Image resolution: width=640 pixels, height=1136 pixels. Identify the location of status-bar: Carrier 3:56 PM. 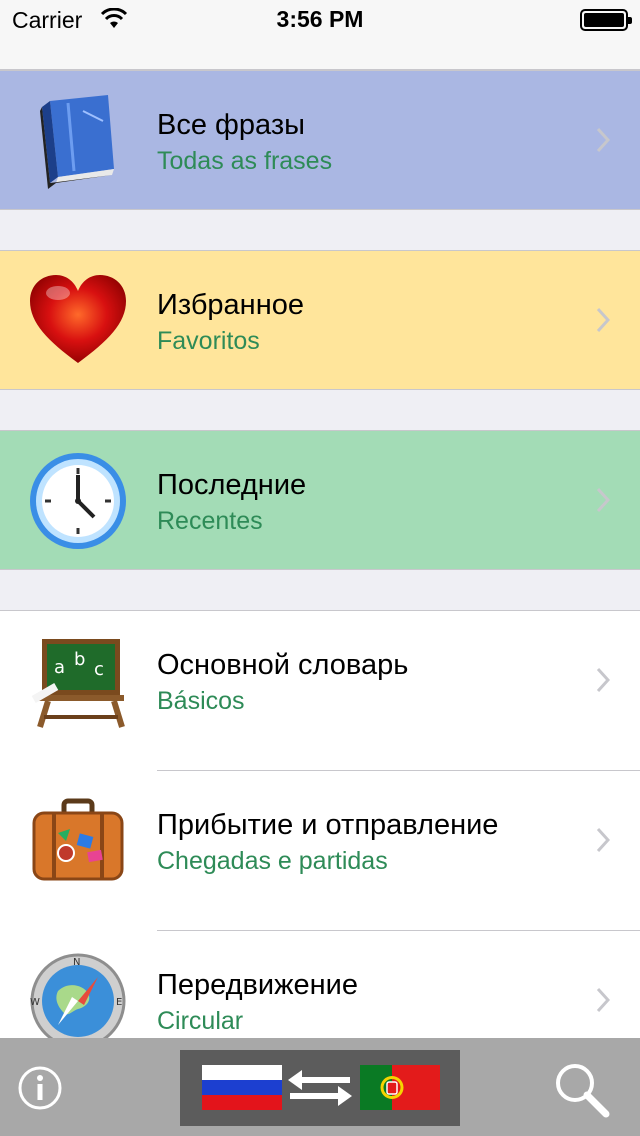
(320, 20).